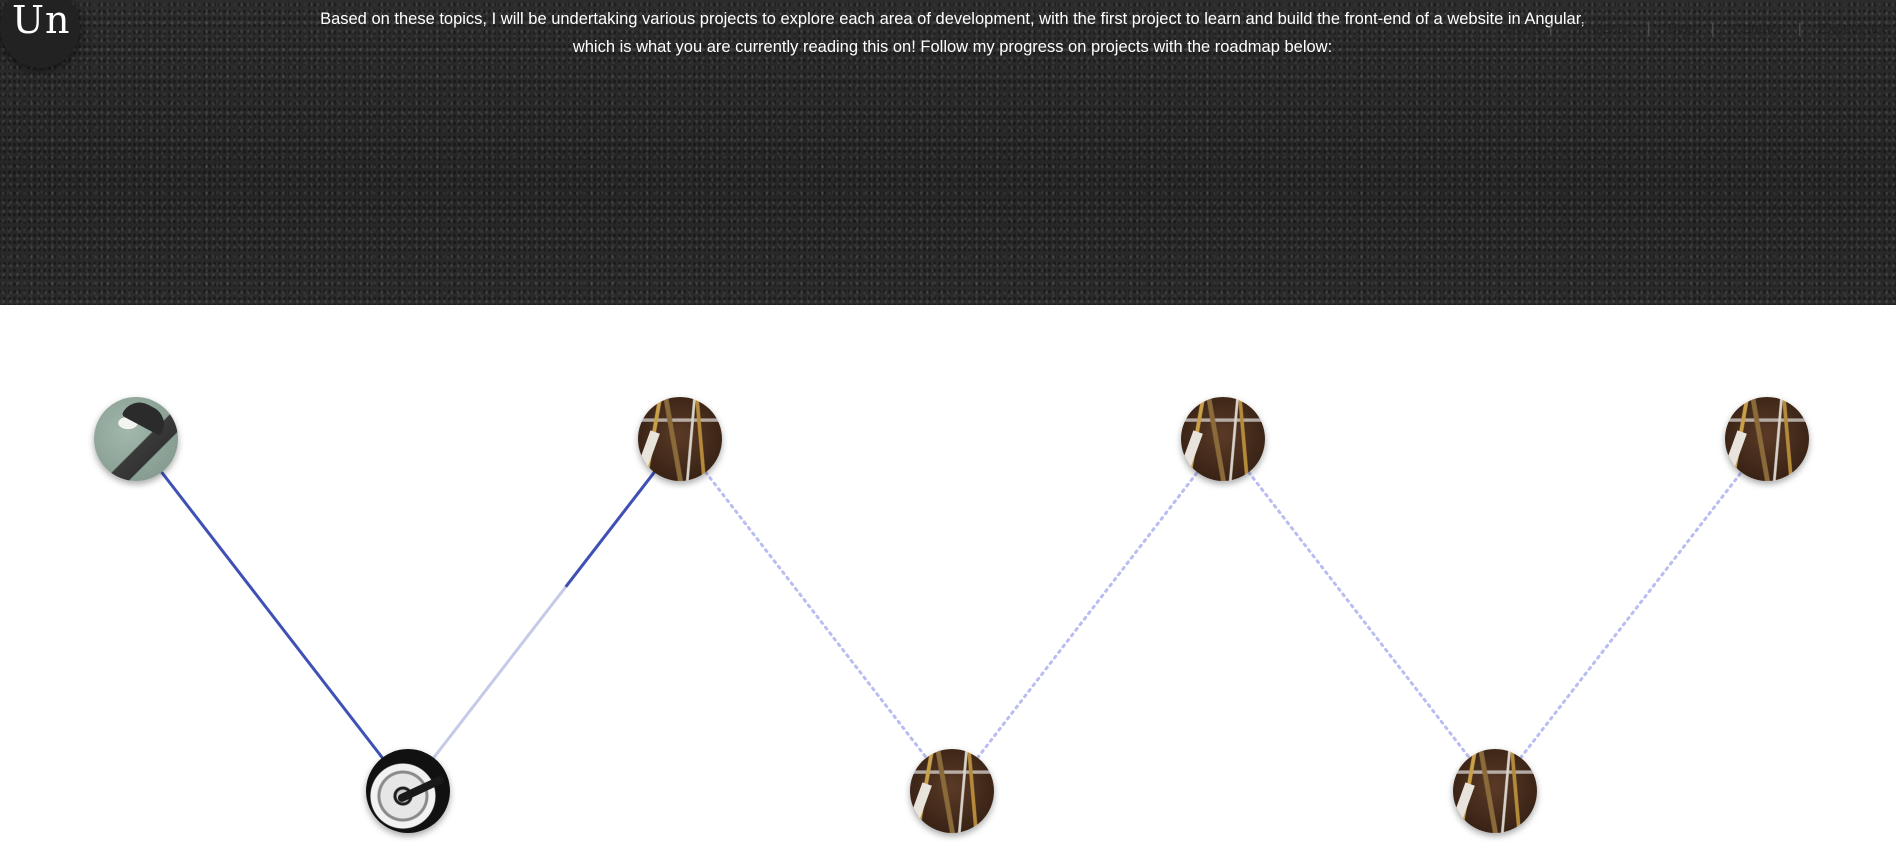  Describe the element at coordinates (1524, 28) in the screenshot. I see `nav-home: Home` at that location.